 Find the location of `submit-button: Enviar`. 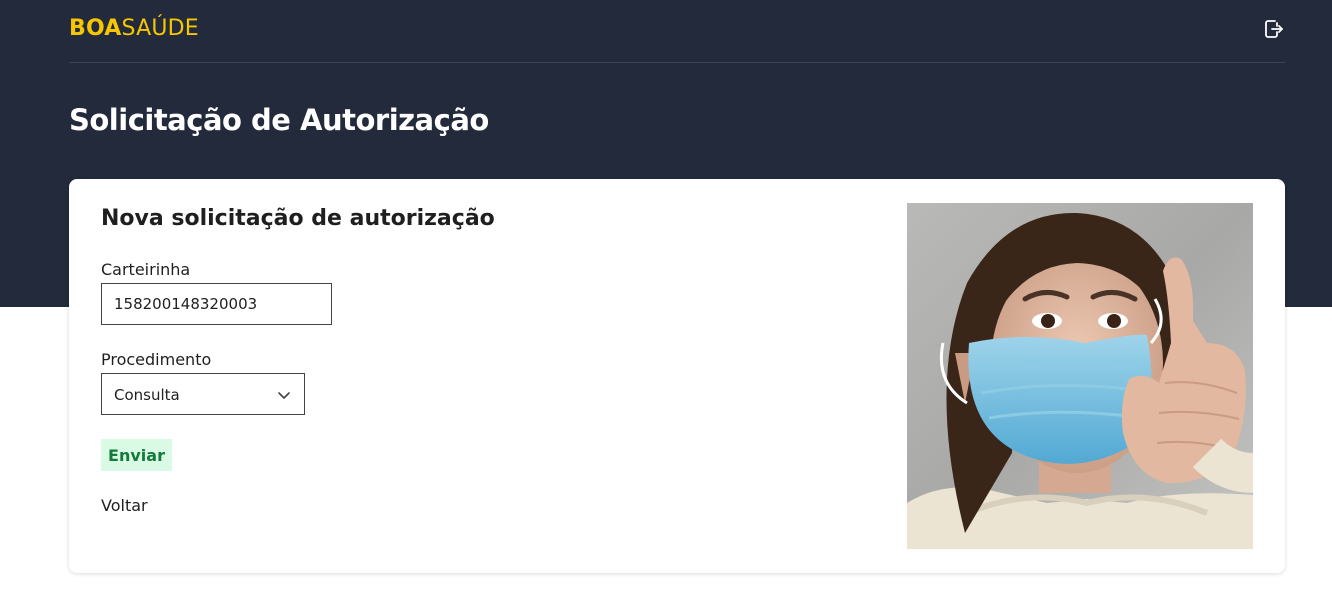

submit-button: Enviar is located at coordinates (136, 455).